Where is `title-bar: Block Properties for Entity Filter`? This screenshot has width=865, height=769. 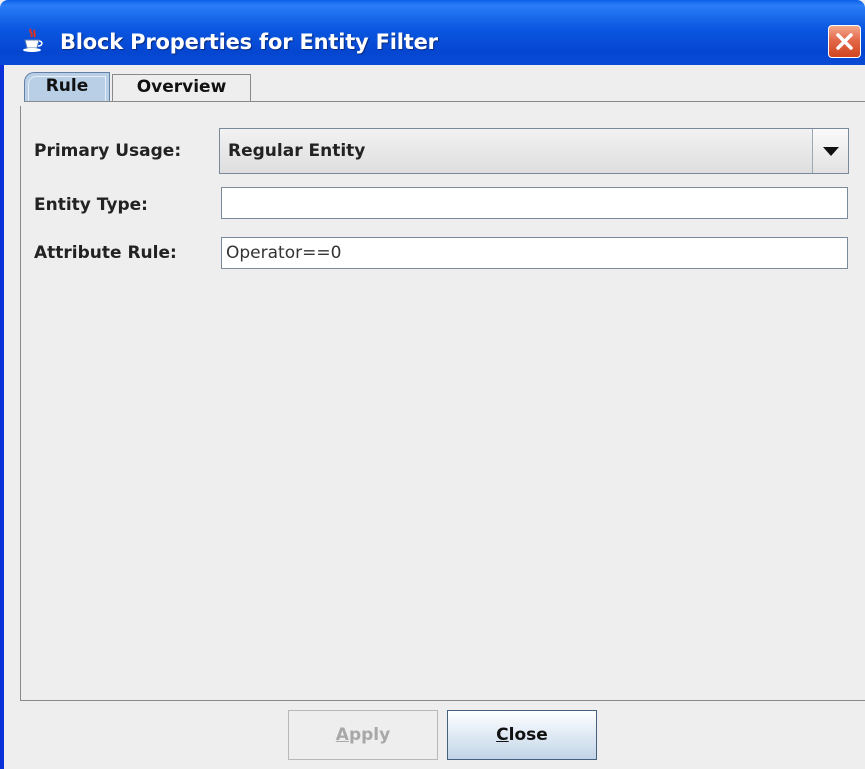 title-bar: Block Properties for Entity Filter is located at coordinates (432, 32).